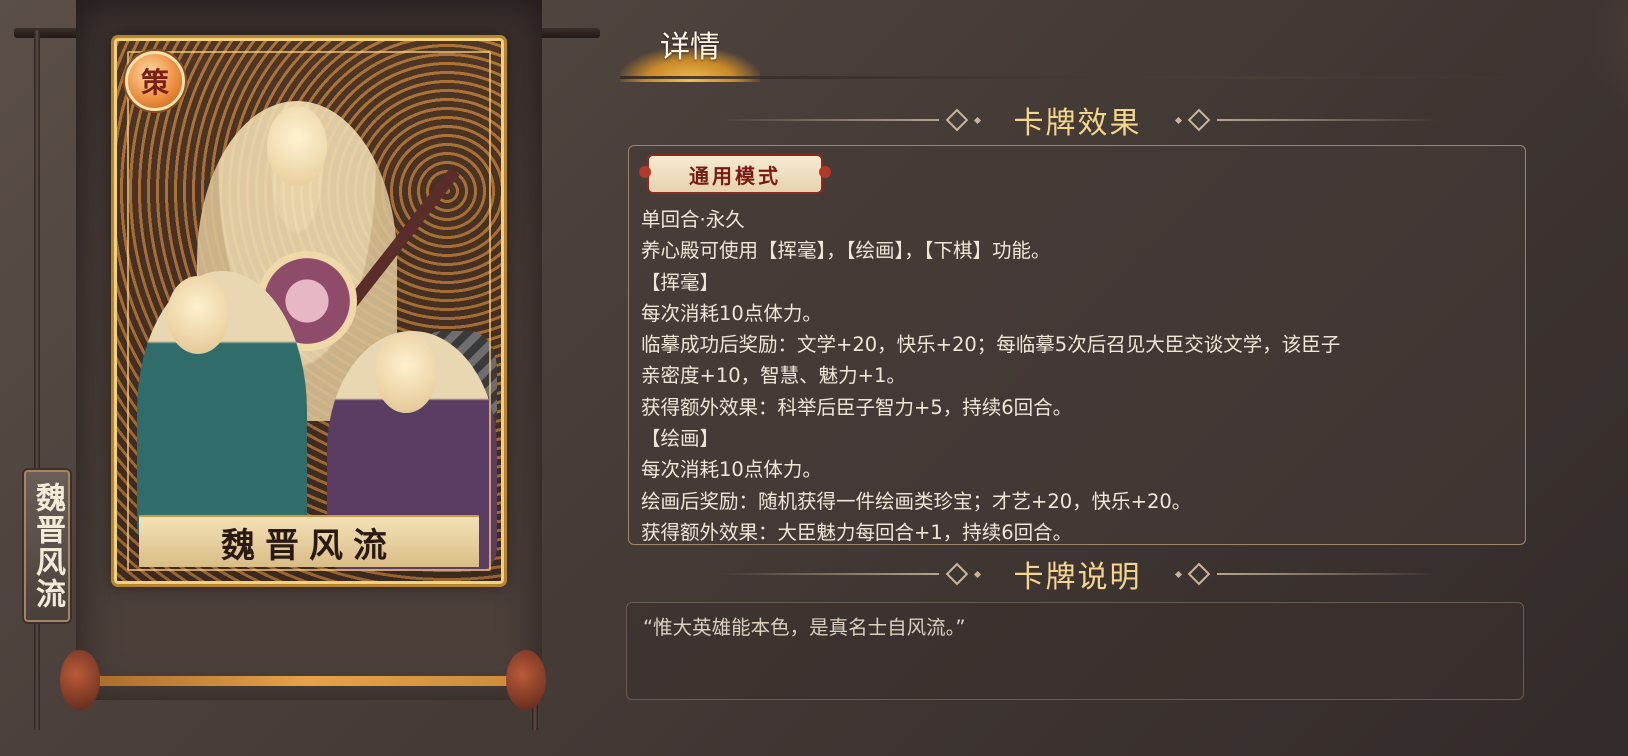  What do you see at coordinates (155, 81) in the screenshot?
I see `card-type-badge: 策` at bounding box center [155, 81].